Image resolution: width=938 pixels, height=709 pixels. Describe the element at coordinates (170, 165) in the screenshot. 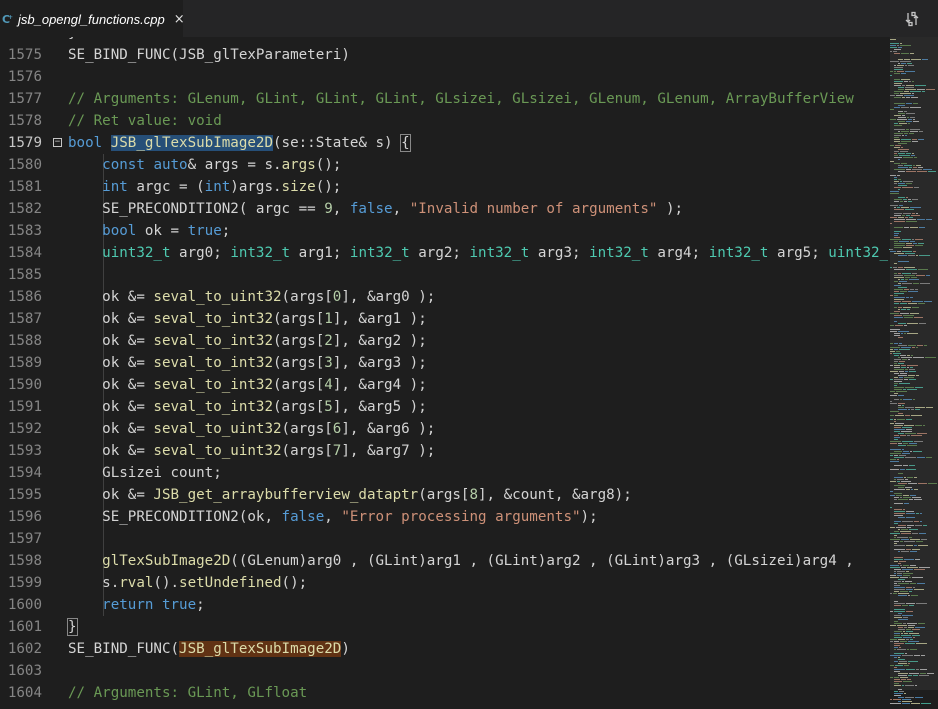

I see `code-token: auto` at that location.